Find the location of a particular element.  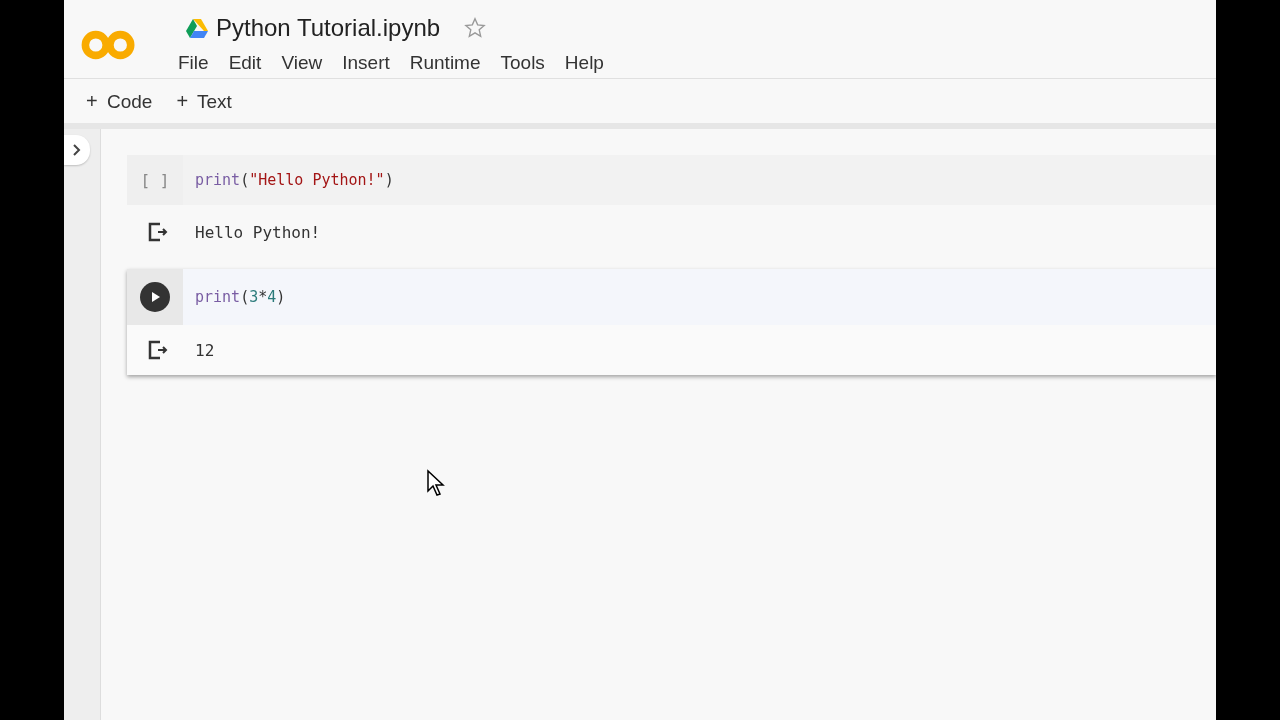

menu-item: Tools is located at coordinates (522, 63).